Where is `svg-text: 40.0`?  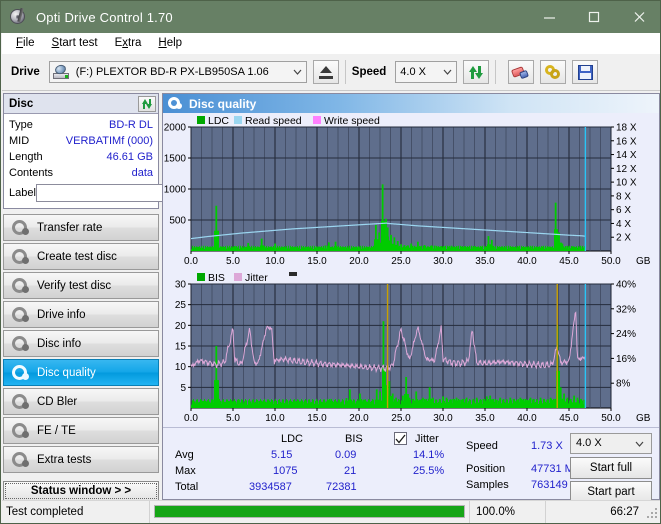
svg-text: 40.0 is located at coordinates (527, 261).